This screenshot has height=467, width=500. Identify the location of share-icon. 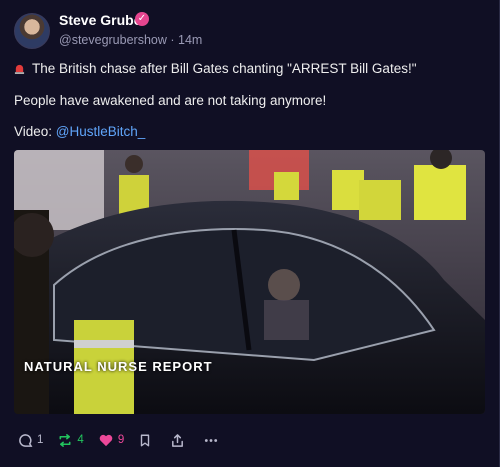
(178, 440).